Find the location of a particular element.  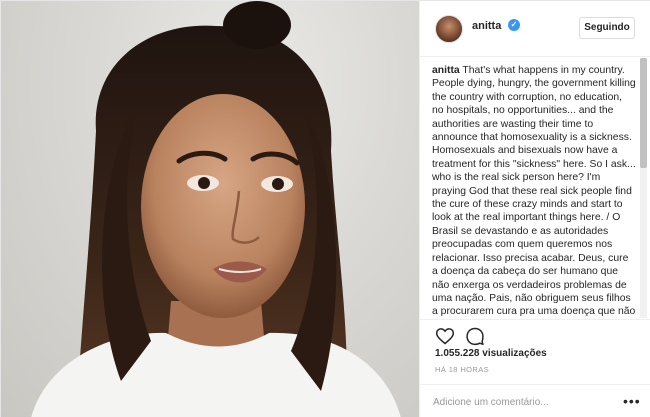

comment-bar: ••• is located at coordinates (535, 400).